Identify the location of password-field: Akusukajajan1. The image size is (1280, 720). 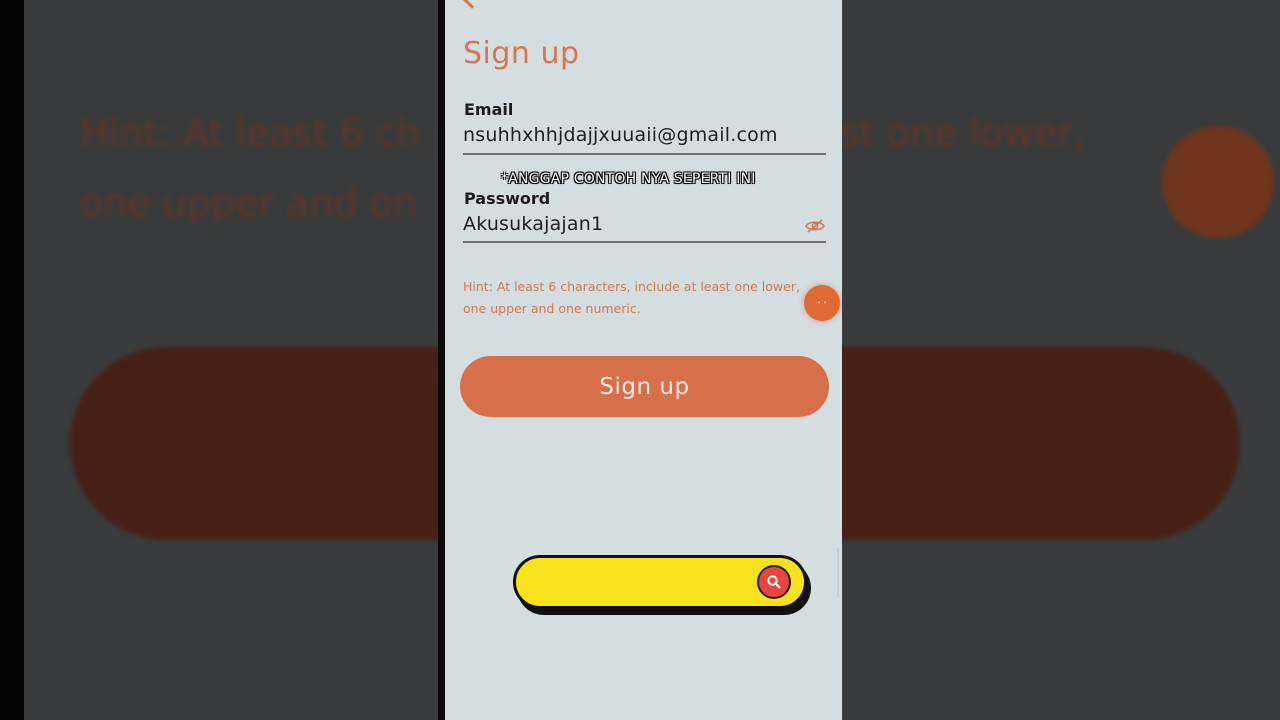
(533, 224).